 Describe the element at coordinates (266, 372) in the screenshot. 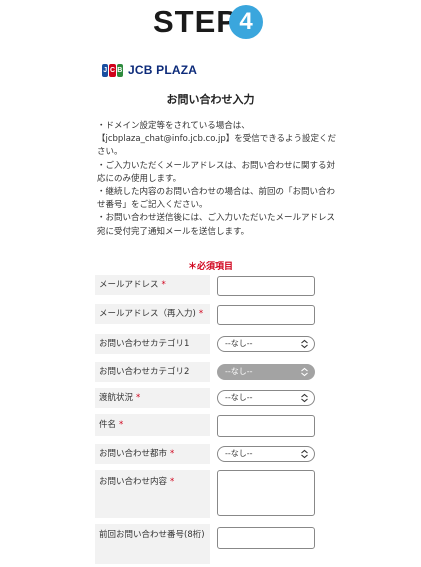

I see `category2-select: --なし--` at that location.